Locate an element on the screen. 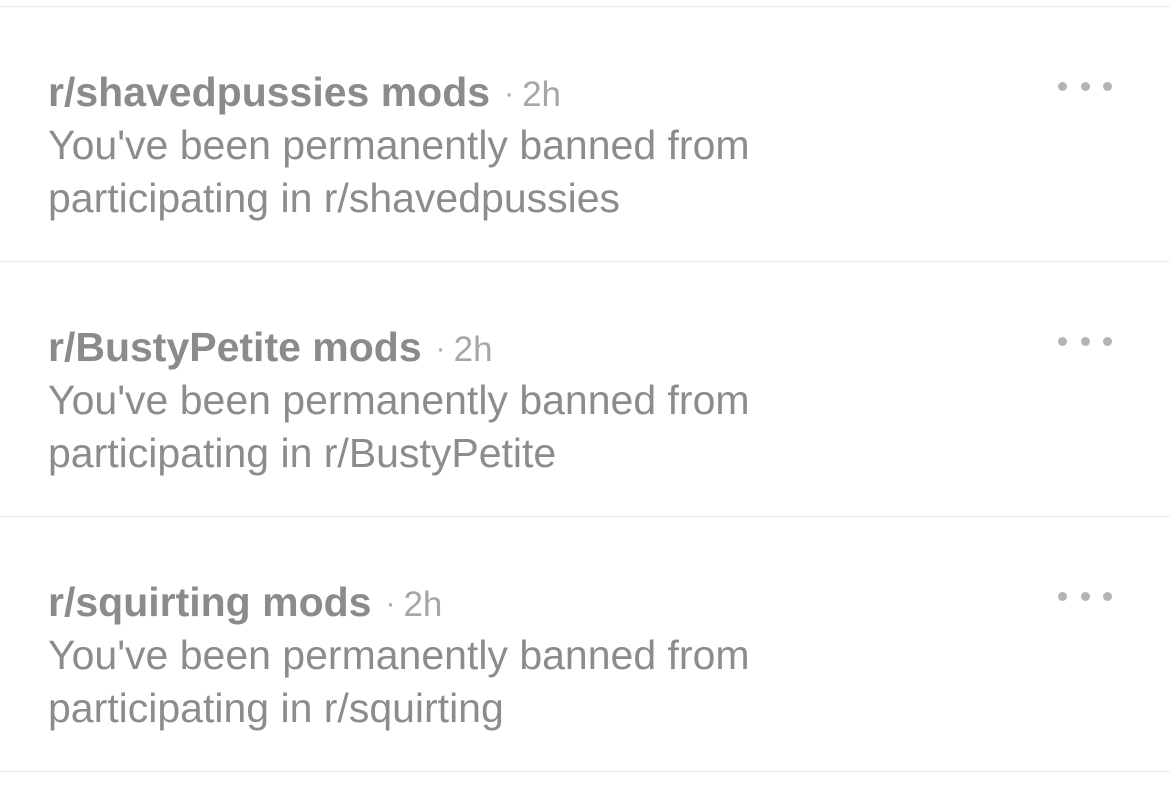 Image resolution: width=1170 pixels, height=796 pixels. divider is located at coordinates (585, 771).